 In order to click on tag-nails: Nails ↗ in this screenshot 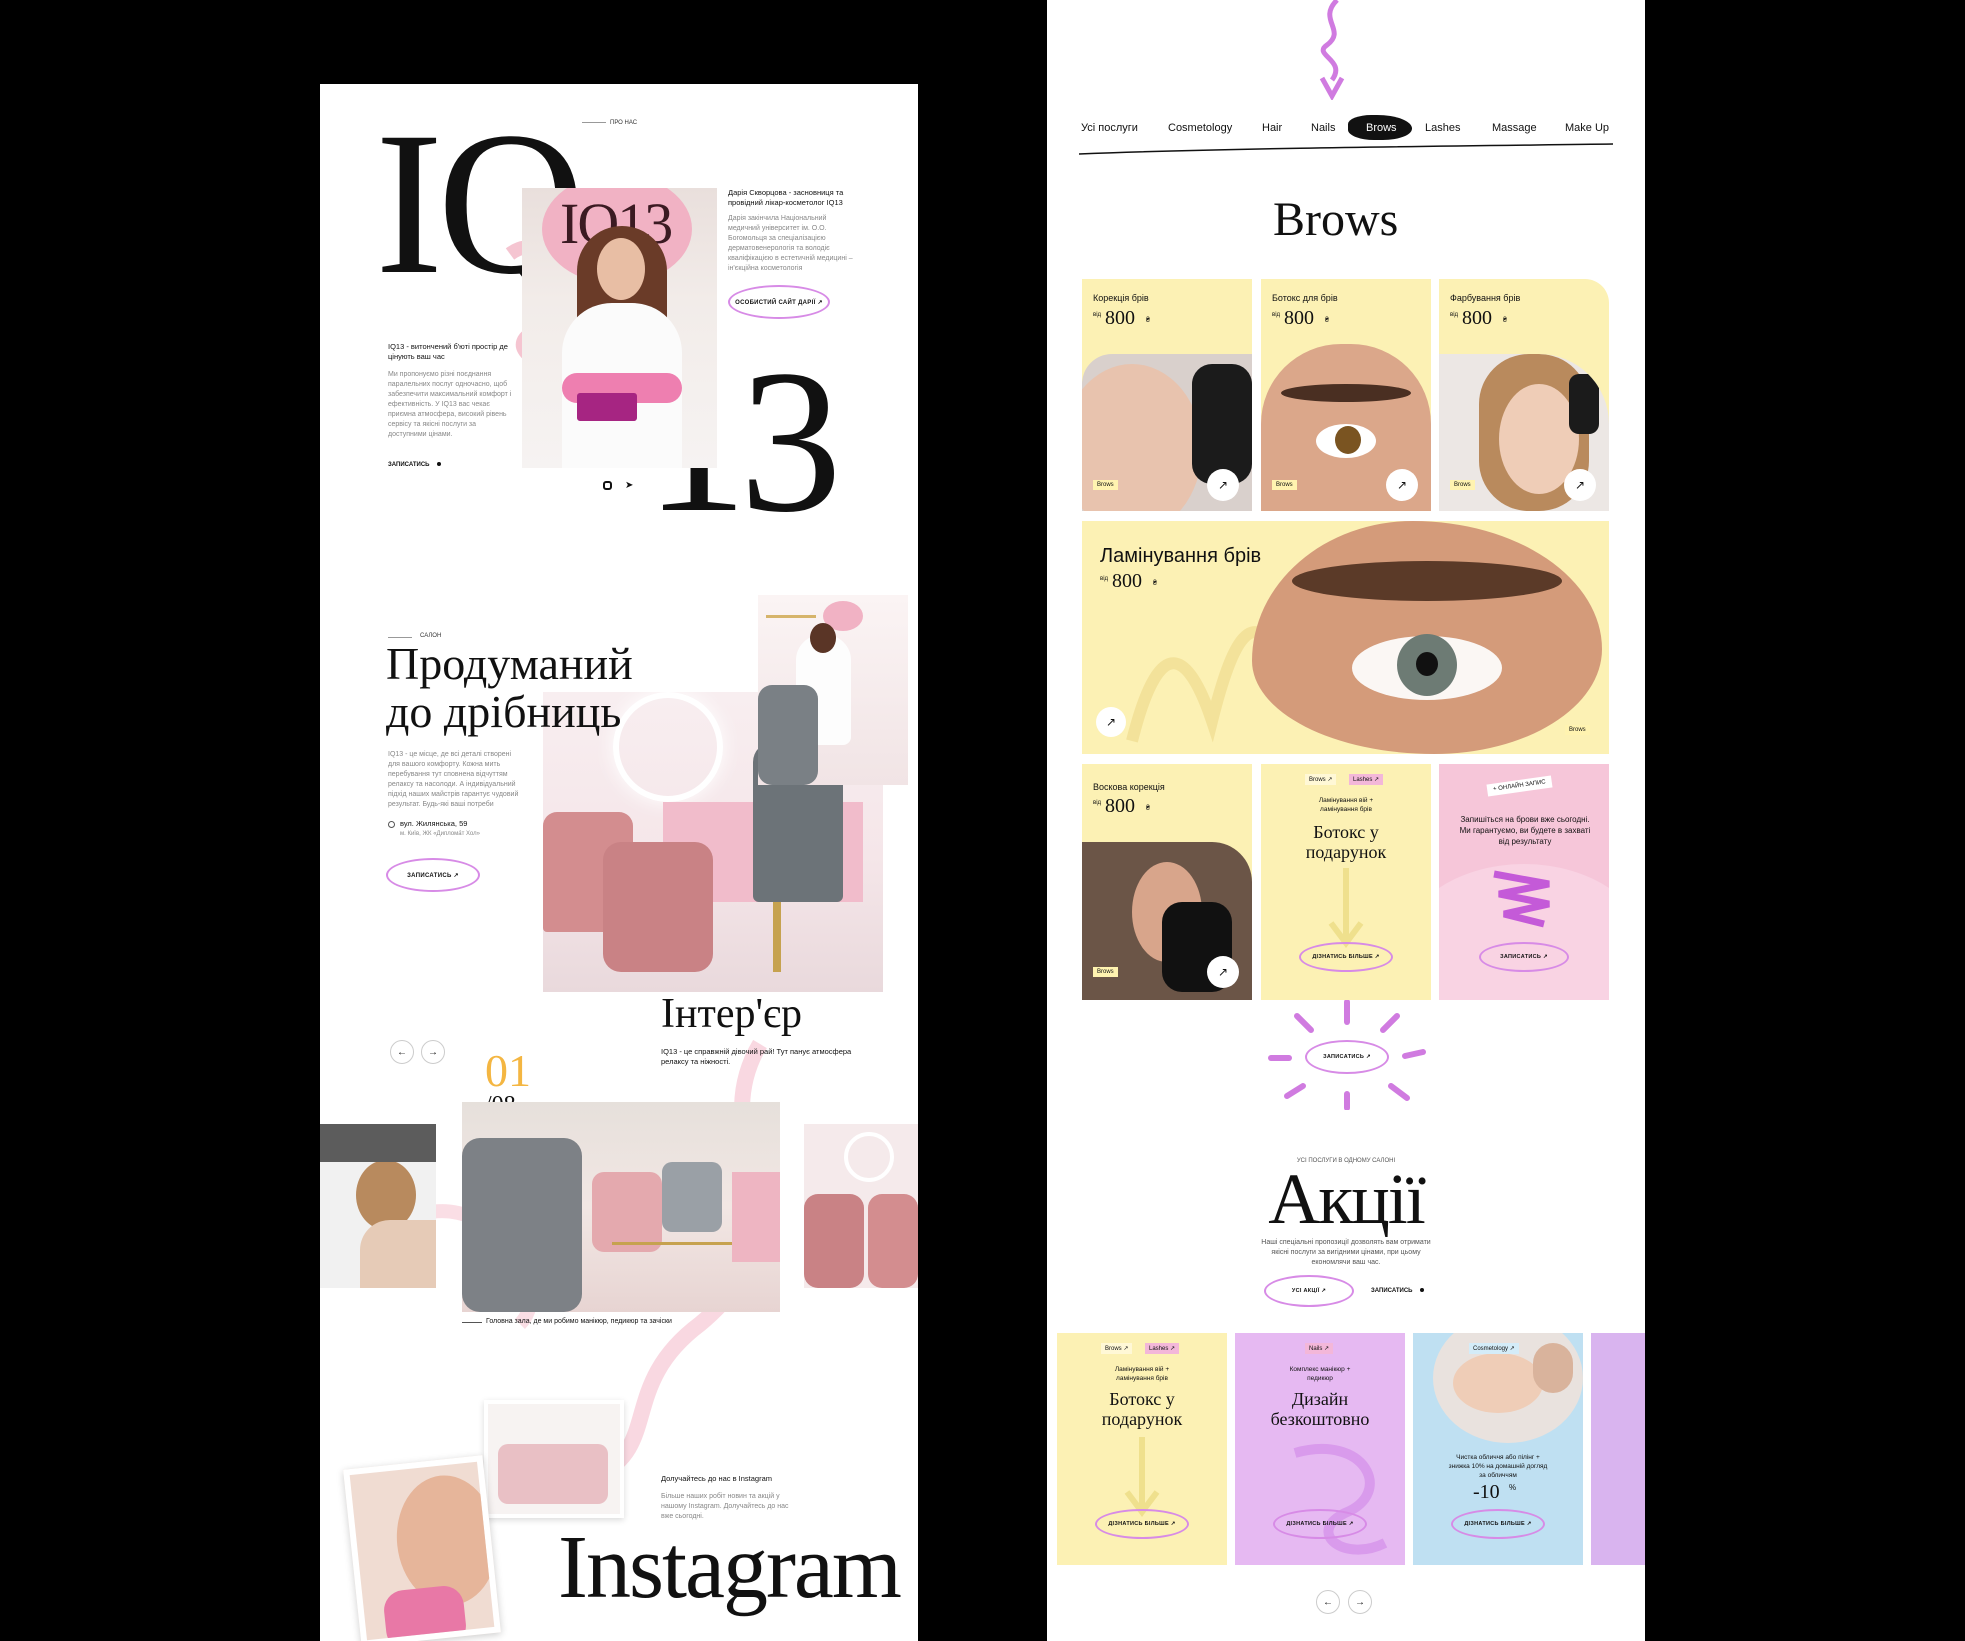, I will do `click(1319, 1348)`.